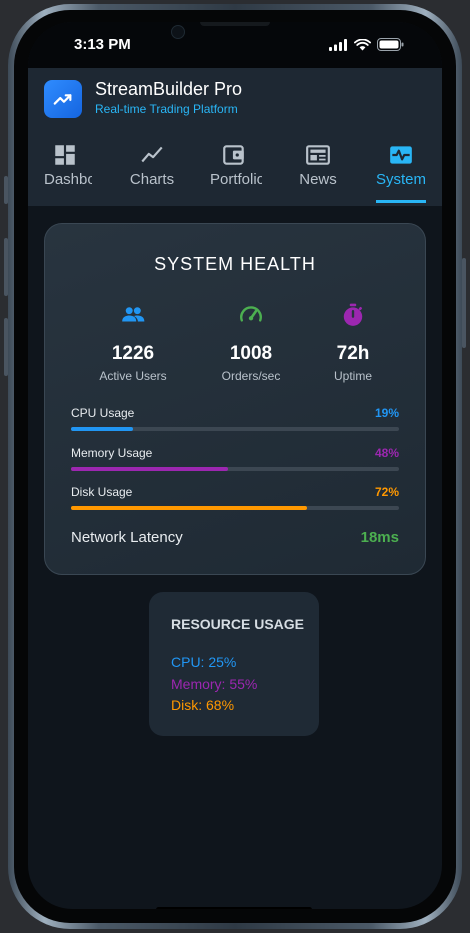  Describe the element at coordinates (238, 624) in the screenshot. I see `resource-usage-title: RESOURCE USAGE` at that location.